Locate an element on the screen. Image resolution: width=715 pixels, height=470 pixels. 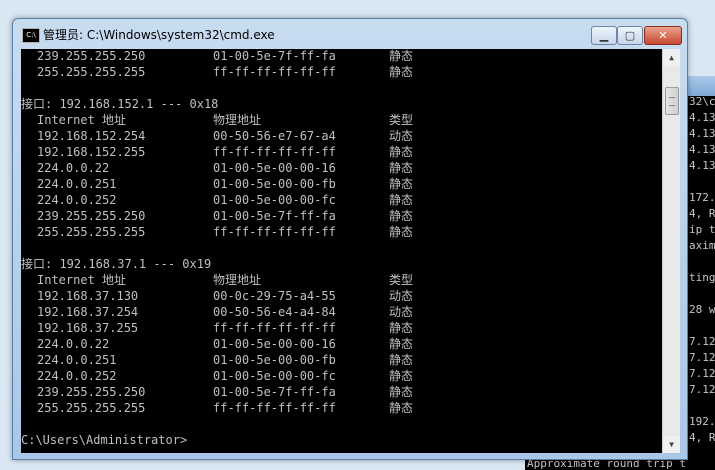
arp-ip-address: 192.168.37.254 is located at coordinates (88, 312).